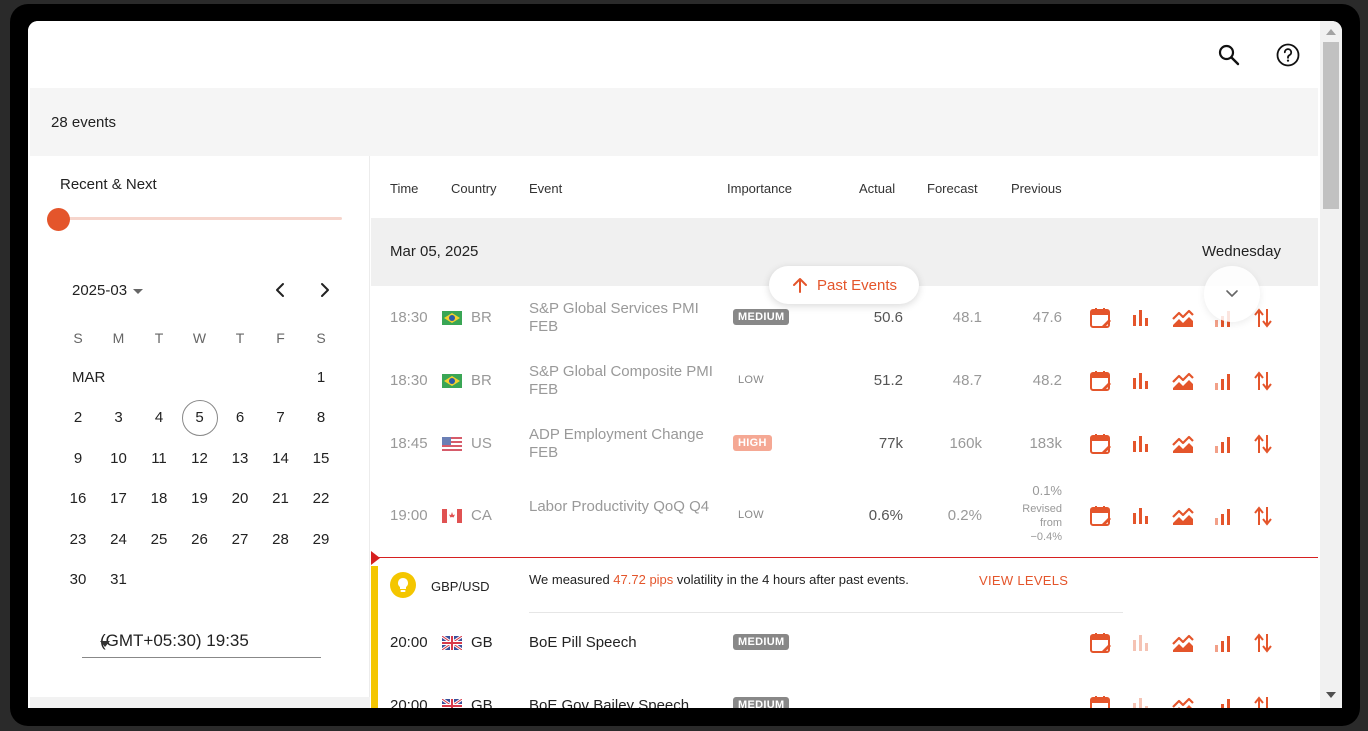 The height and width of the screenshot is (731, 1368). I want to click on event-time: 20:00, so click(409, 702).